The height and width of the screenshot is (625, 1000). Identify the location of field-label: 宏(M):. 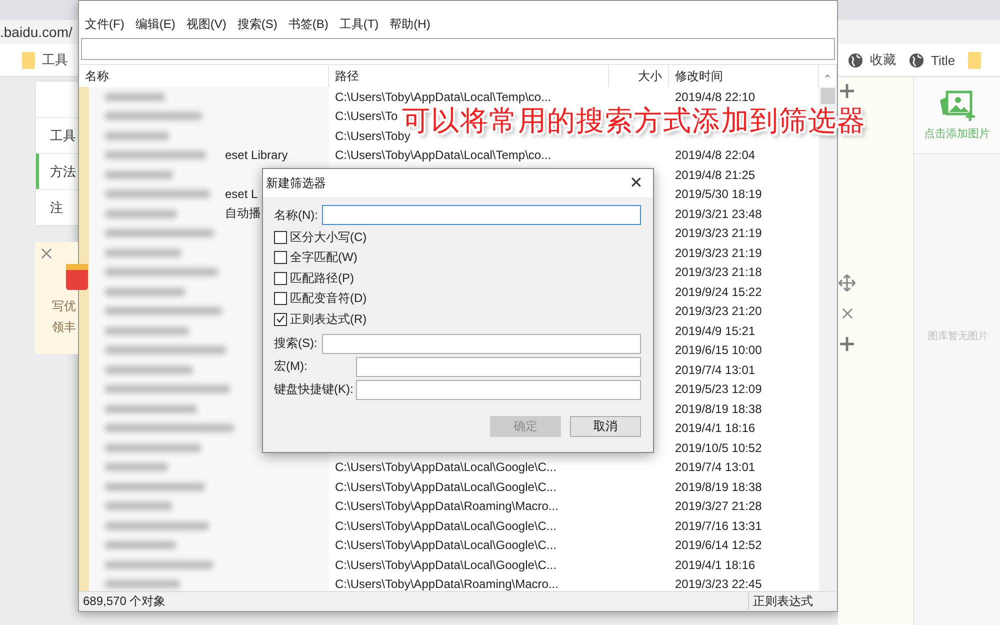
(291, 366).